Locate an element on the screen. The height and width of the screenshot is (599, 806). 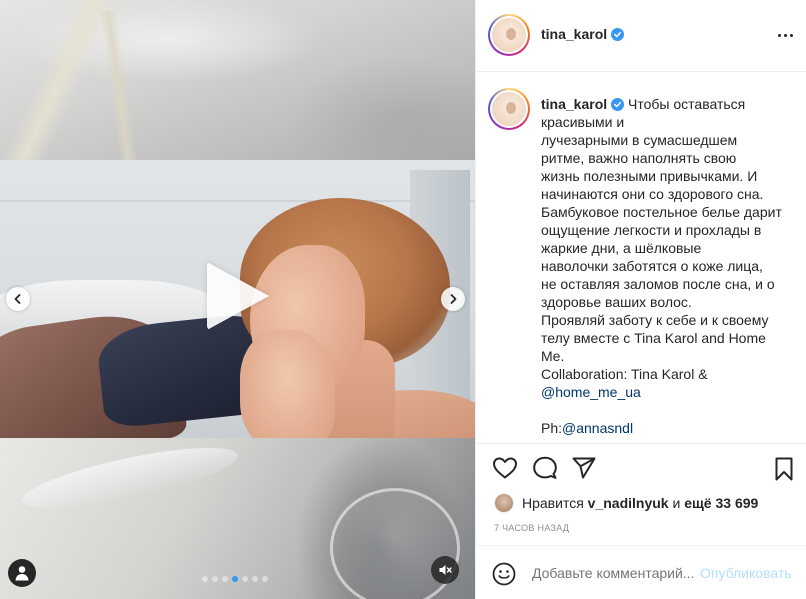
carousel-indicator is located at coordinates (235, 579).